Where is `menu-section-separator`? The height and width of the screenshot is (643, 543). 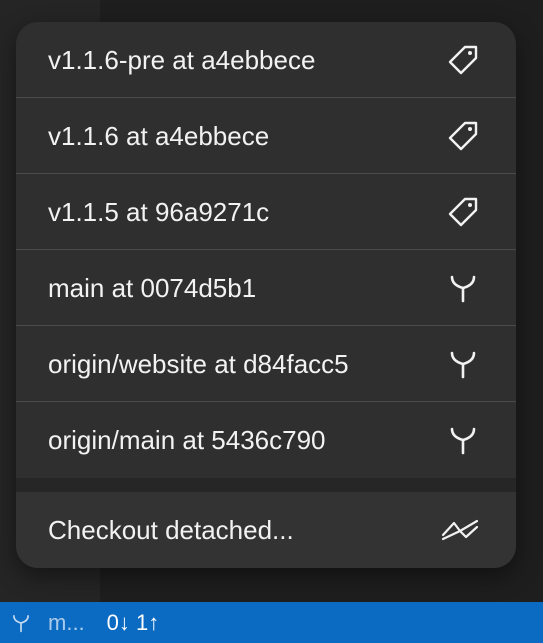
menu-section-separator is located at coordinates (266, 485).